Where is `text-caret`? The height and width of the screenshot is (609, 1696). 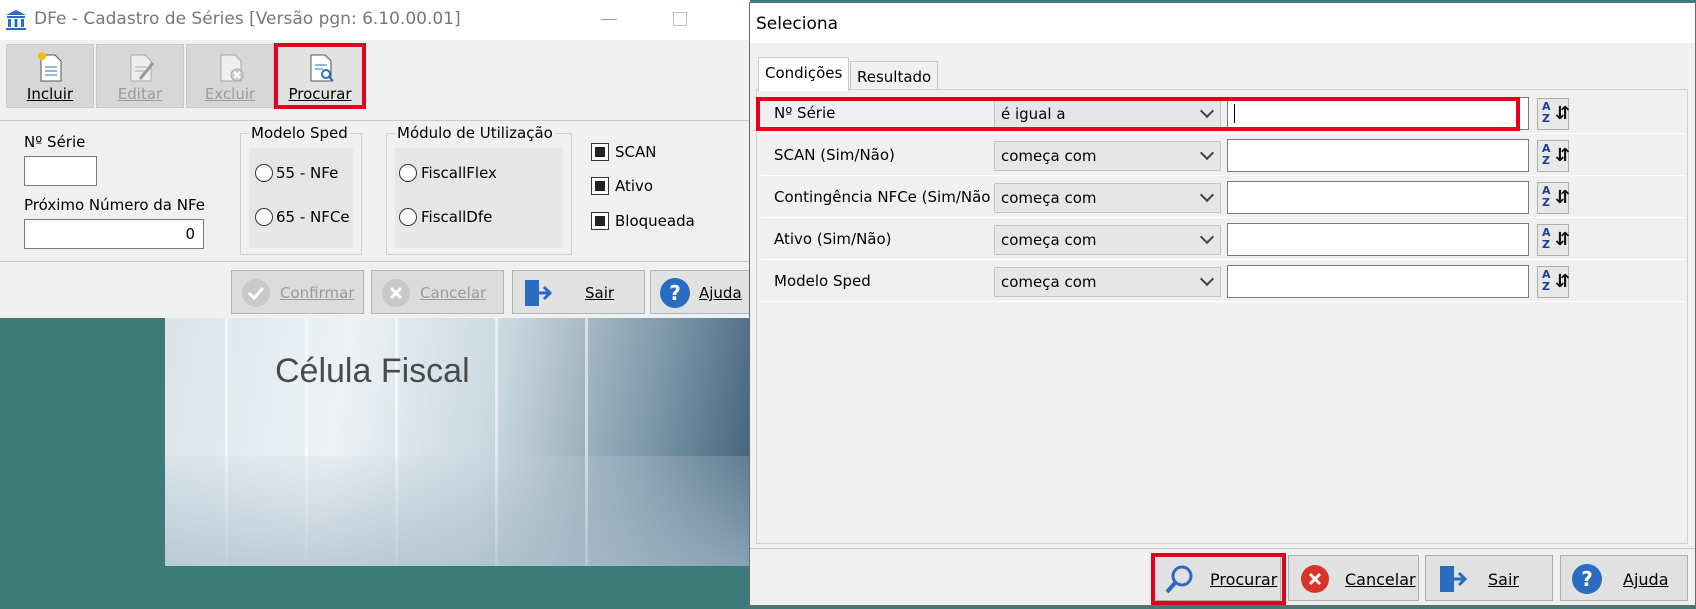 text-caret is located at coordinates (1234, 113).